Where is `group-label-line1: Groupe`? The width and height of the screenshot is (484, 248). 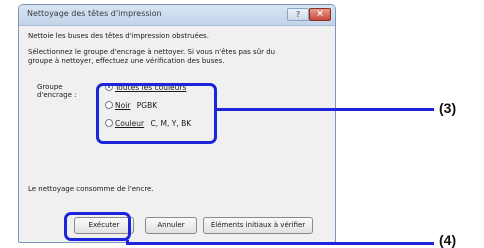 group-label-line1: Groupe is located at coordinates (50, 87).